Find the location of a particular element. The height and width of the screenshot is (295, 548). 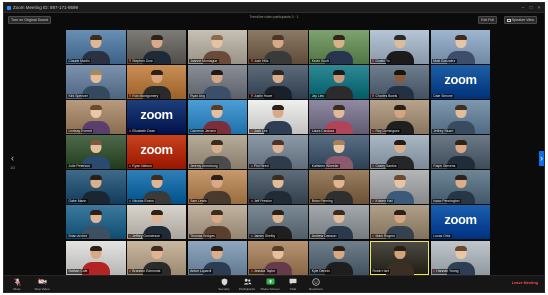

participant-video-tile: Josh Lee is located at coordinates (278, 117).